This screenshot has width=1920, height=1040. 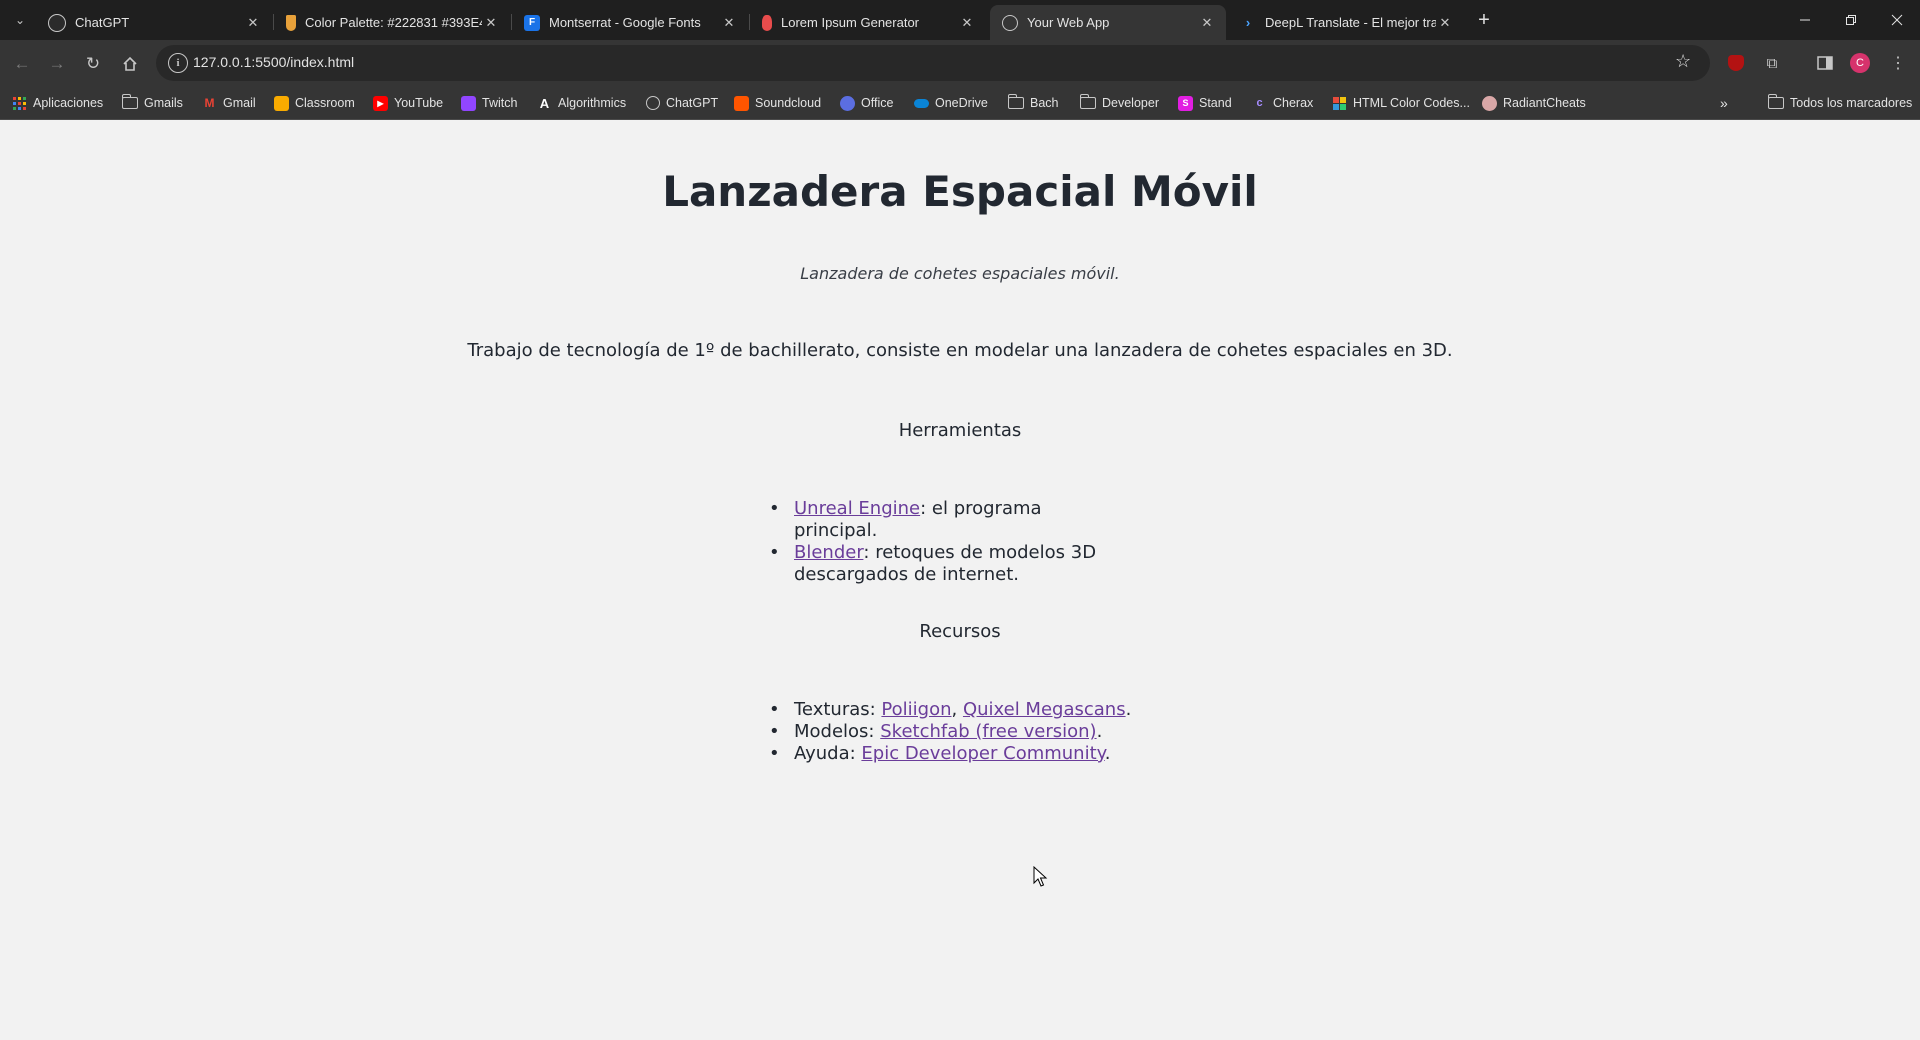 What do you see at coordinates (93, 64) in the screenshot?
I see `reload-icon: ↻` at bounding box center [93, 64].